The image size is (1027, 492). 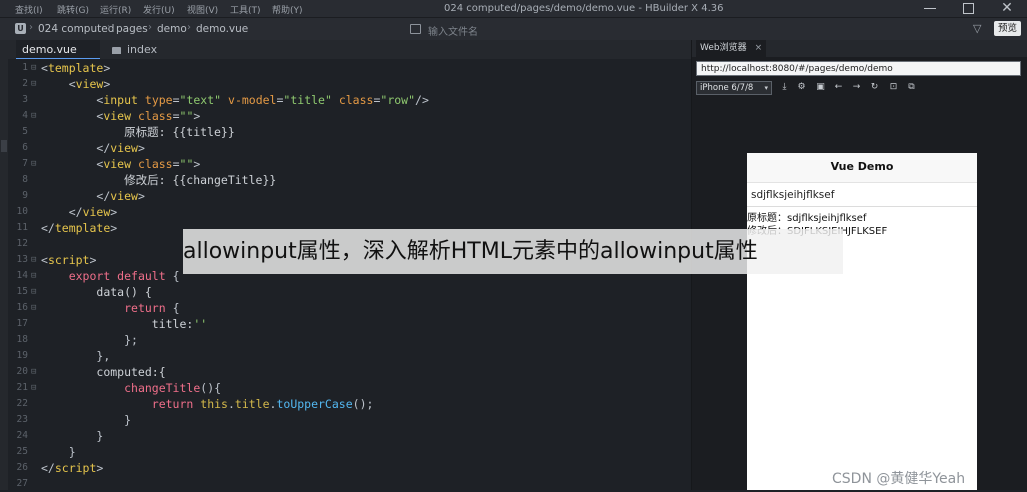 What do you see at coordinates (862, 196) in the screenshot?
I see `title-input: sdjflksjeihjflksef` at bounding box center [862, 196].